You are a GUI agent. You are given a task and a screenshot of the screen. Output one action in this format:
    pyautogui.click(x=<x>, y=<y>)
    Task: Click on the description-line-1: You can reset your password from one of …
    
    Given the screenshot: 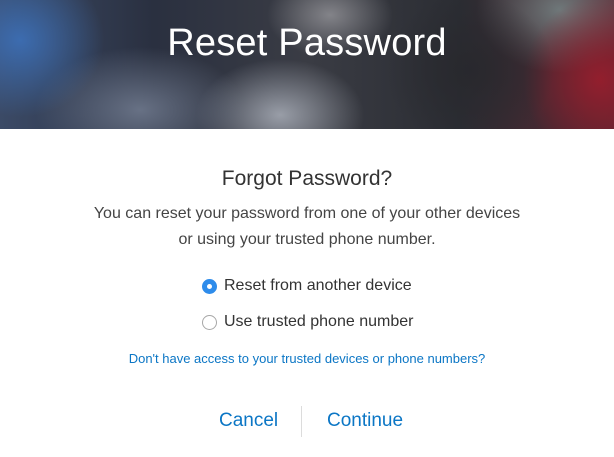 What is the action you would take?
    pyautogui.click(x=307, y=213)
    